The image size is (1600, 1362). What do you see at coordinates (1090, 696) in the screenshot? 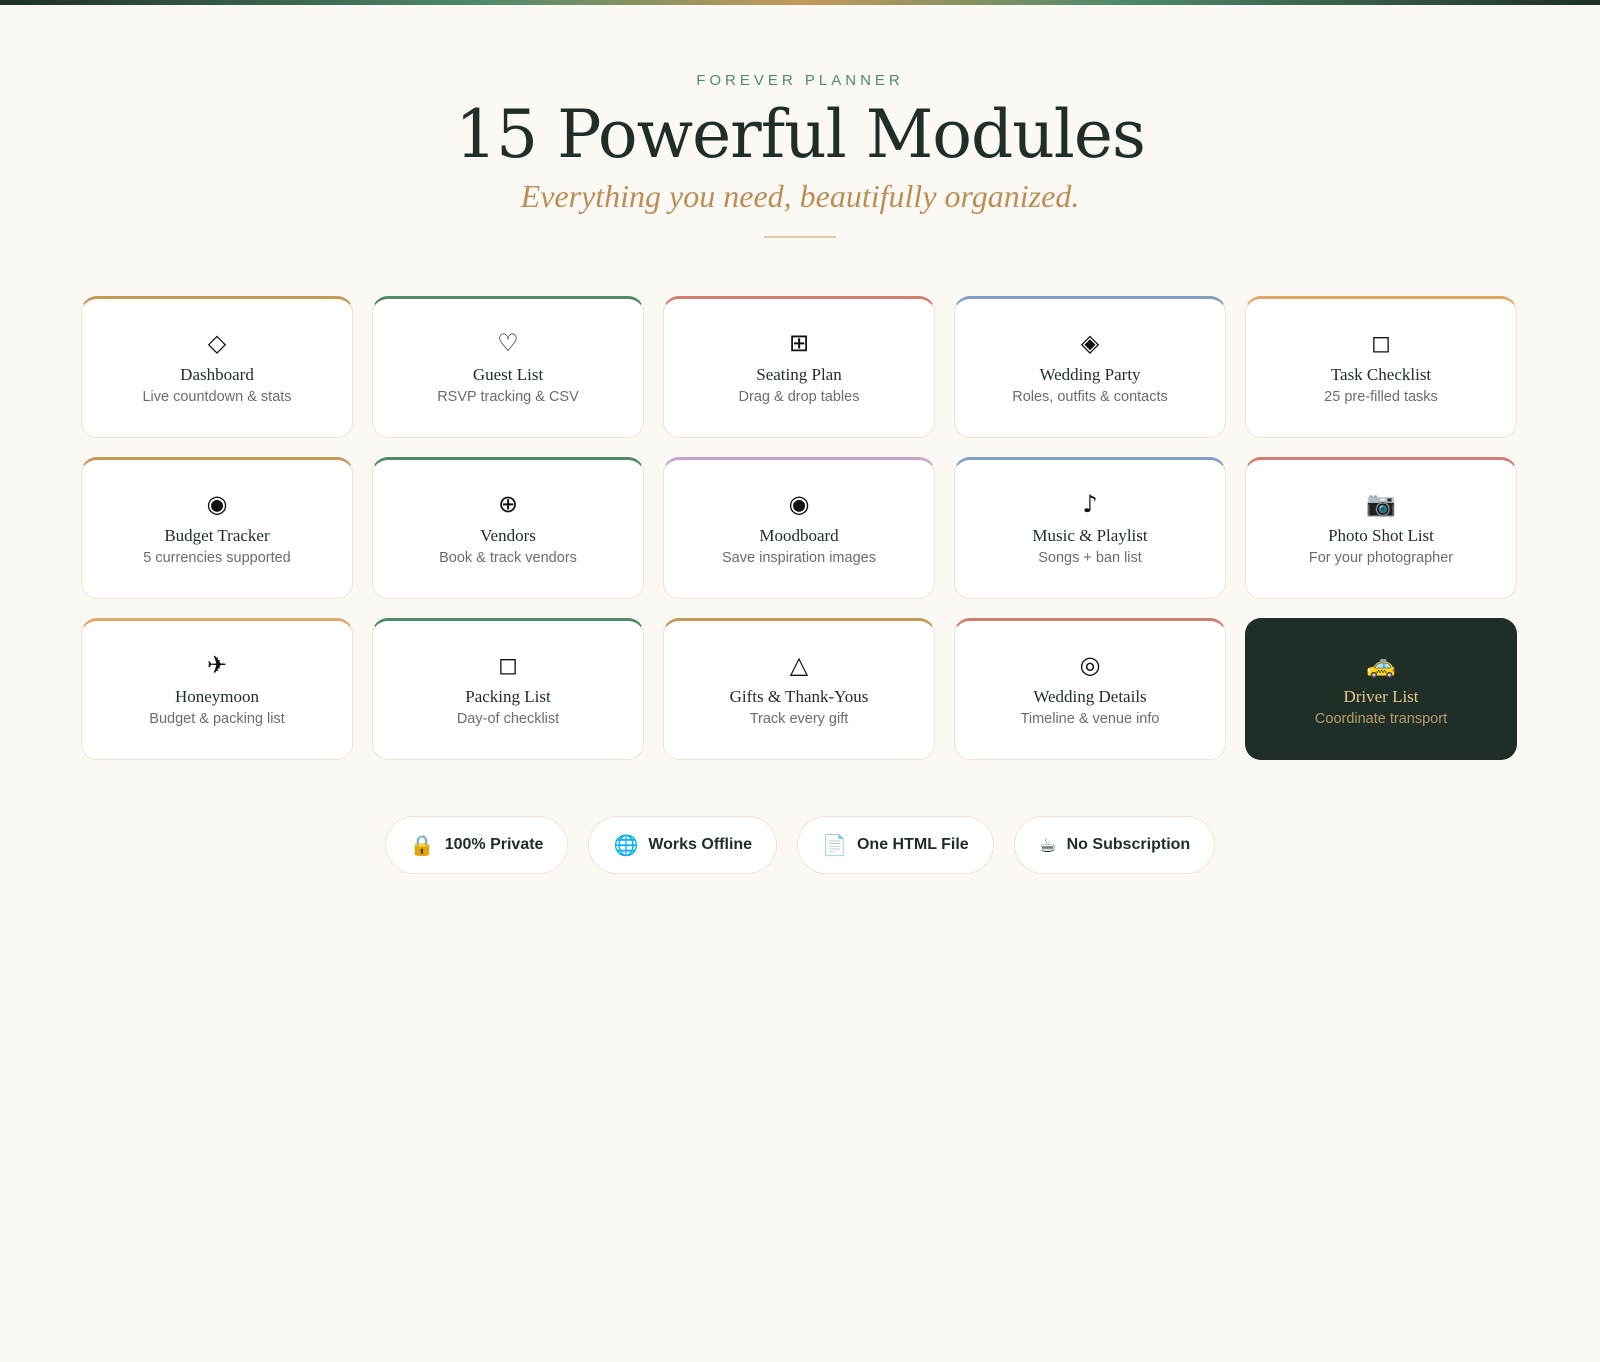
I see `module-name: Wedding Details` at bounding box center [1090, 696].